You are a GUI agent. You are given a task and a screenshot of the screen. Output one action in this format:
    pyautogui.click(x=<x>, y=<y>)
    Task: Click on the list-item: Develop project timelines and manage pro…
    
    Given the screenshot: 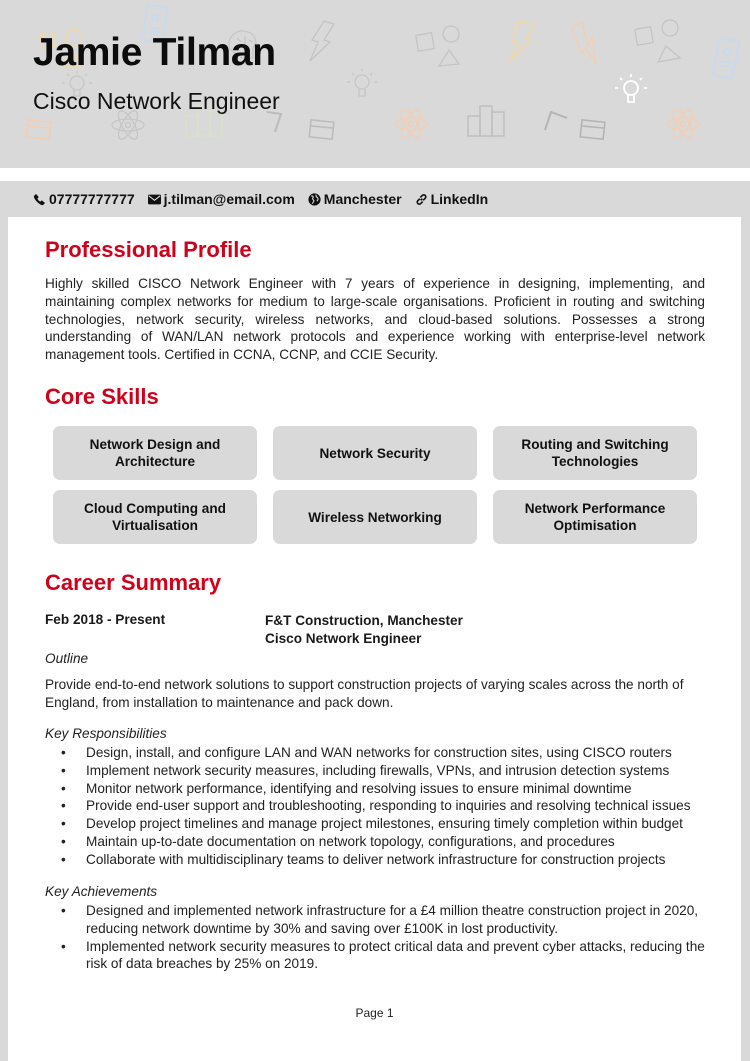 What is the action you would take?
    pyautogui.click(x=380, y=824)
    